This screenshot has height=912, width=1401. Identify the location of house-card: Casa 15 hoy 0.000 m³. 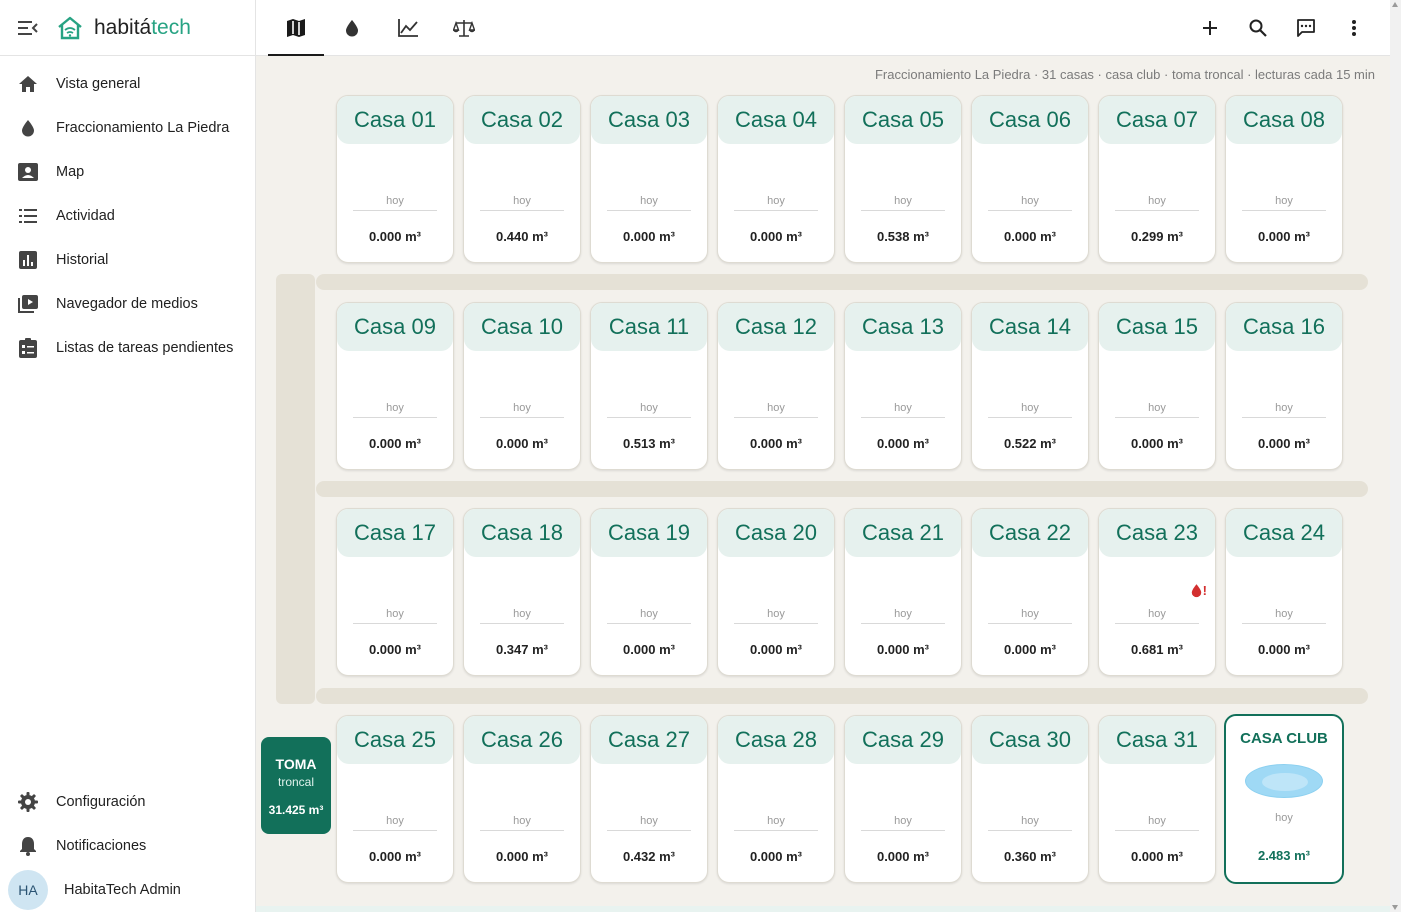
(1157, 386).